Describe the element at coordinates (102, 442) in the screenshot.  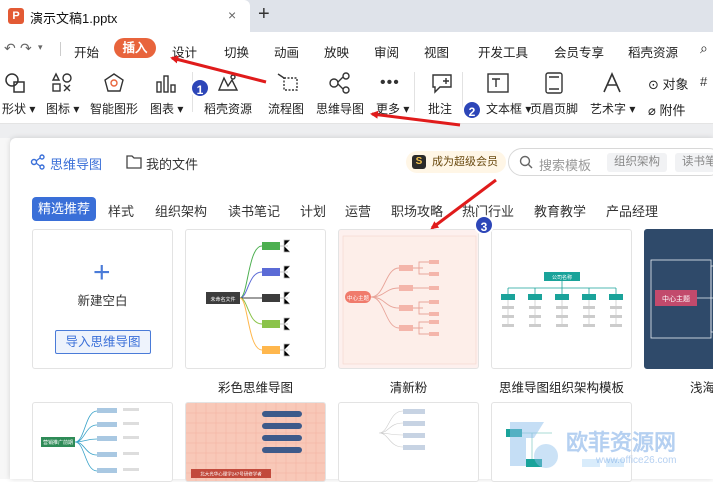
I see `template-card: 营销推广前期` at that location.